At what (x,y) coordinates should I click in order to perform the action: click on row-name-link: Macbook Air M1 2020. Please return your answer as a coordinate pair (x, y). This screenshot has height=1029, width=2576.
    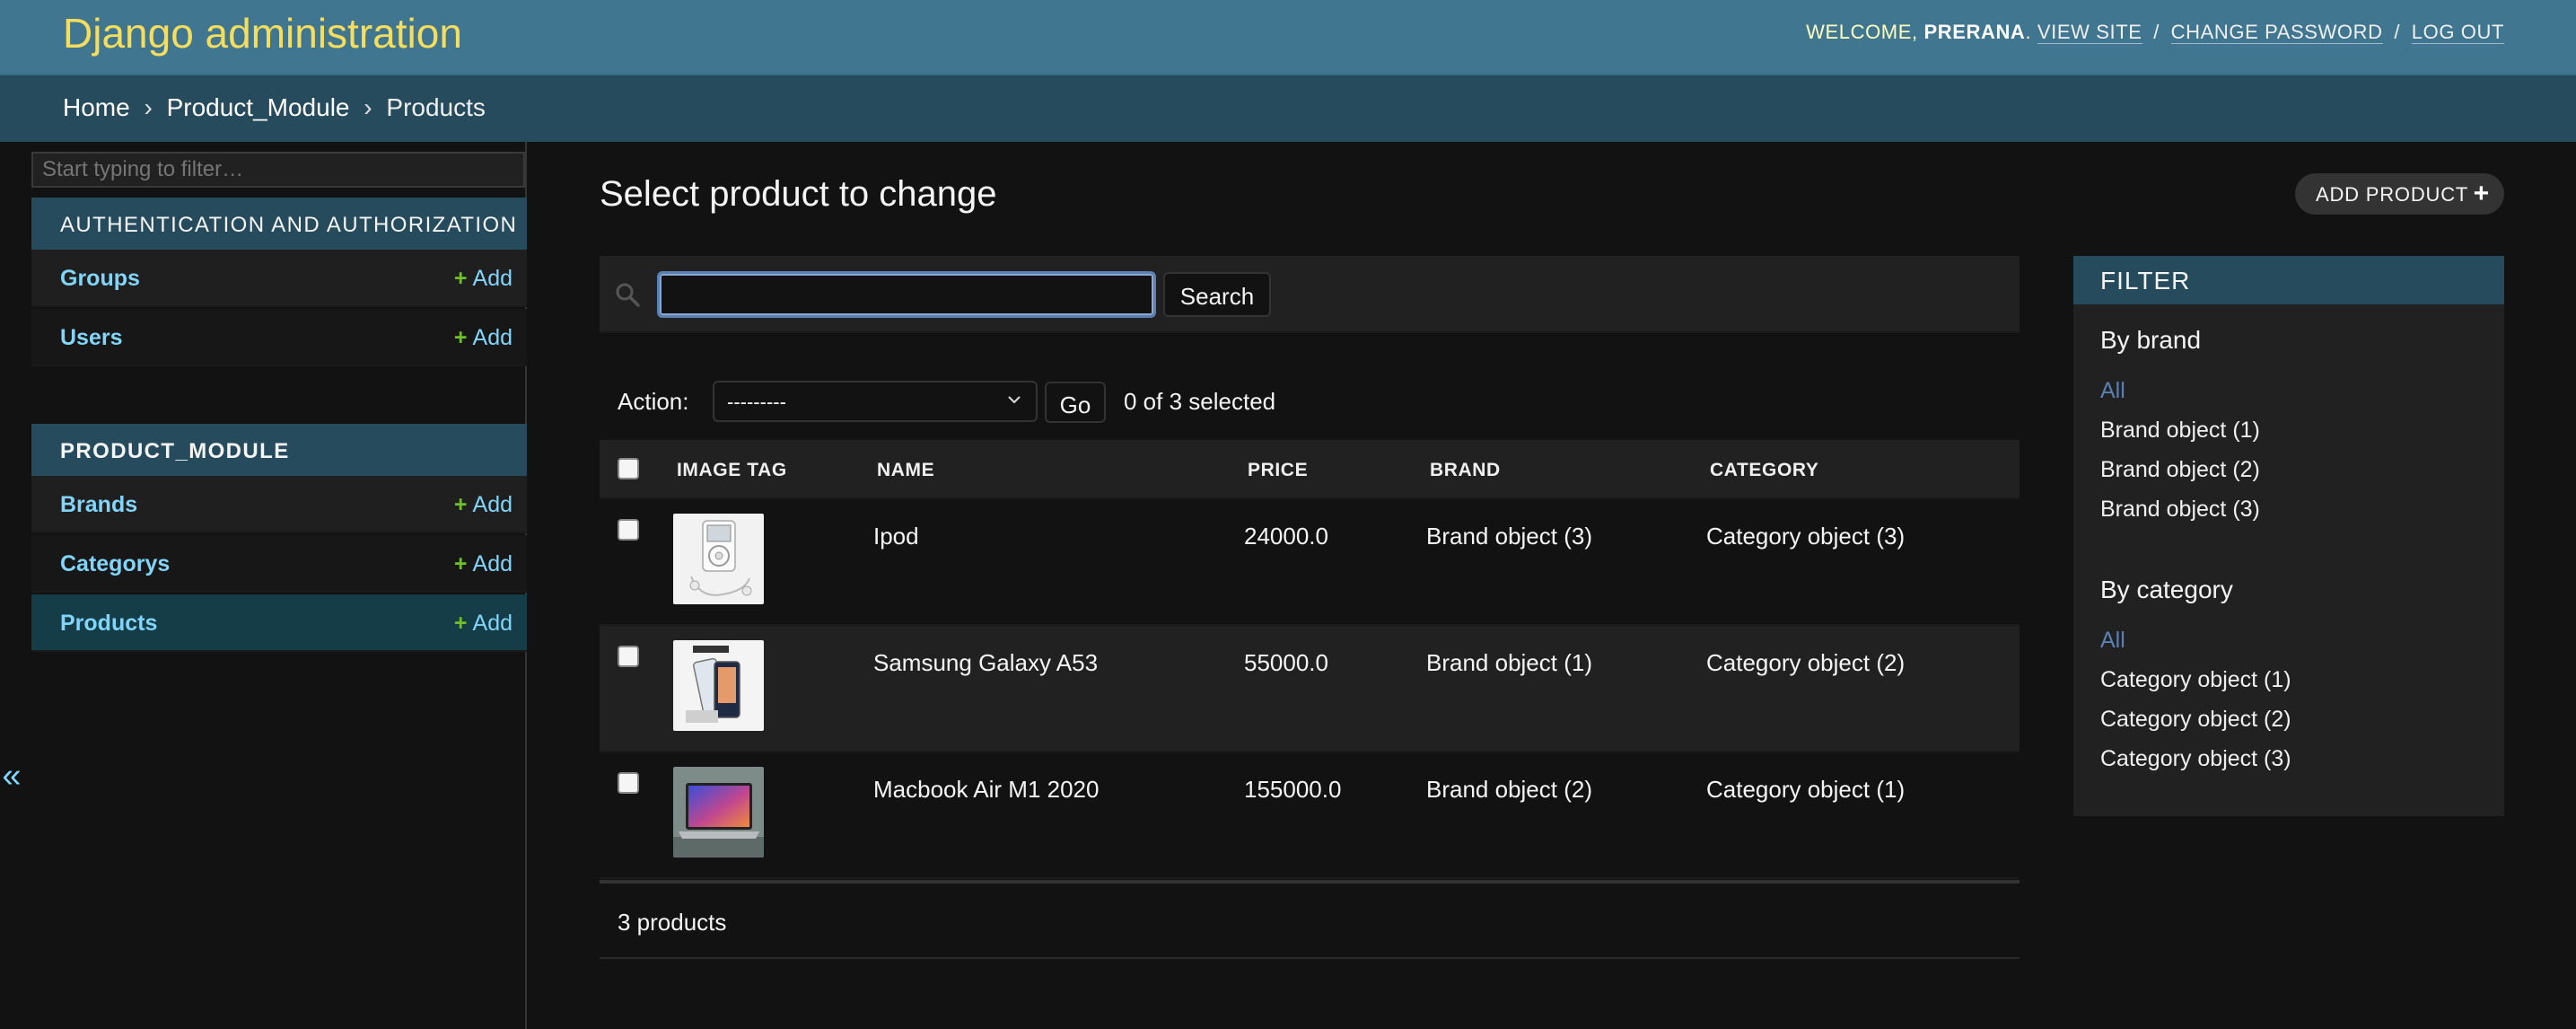
    Looking at the image, I should click on (986, 790).